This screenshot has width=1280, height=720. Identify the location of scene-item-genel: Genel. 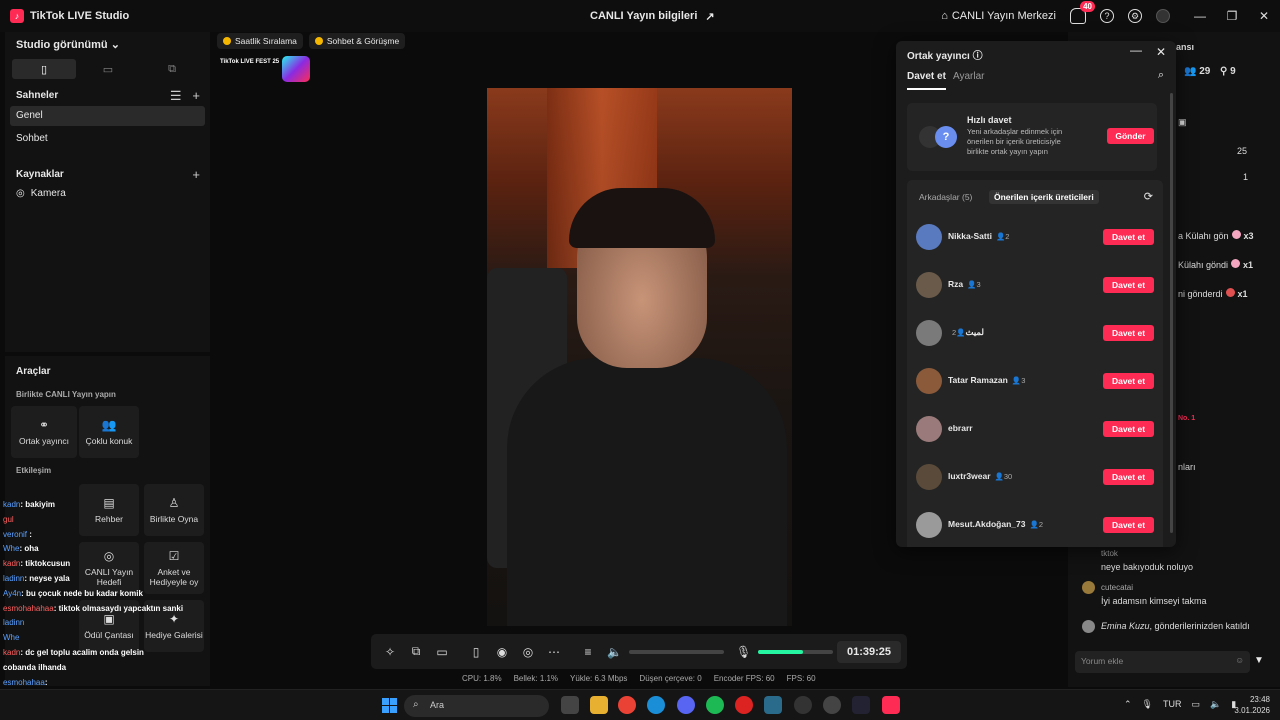
(107, 116).